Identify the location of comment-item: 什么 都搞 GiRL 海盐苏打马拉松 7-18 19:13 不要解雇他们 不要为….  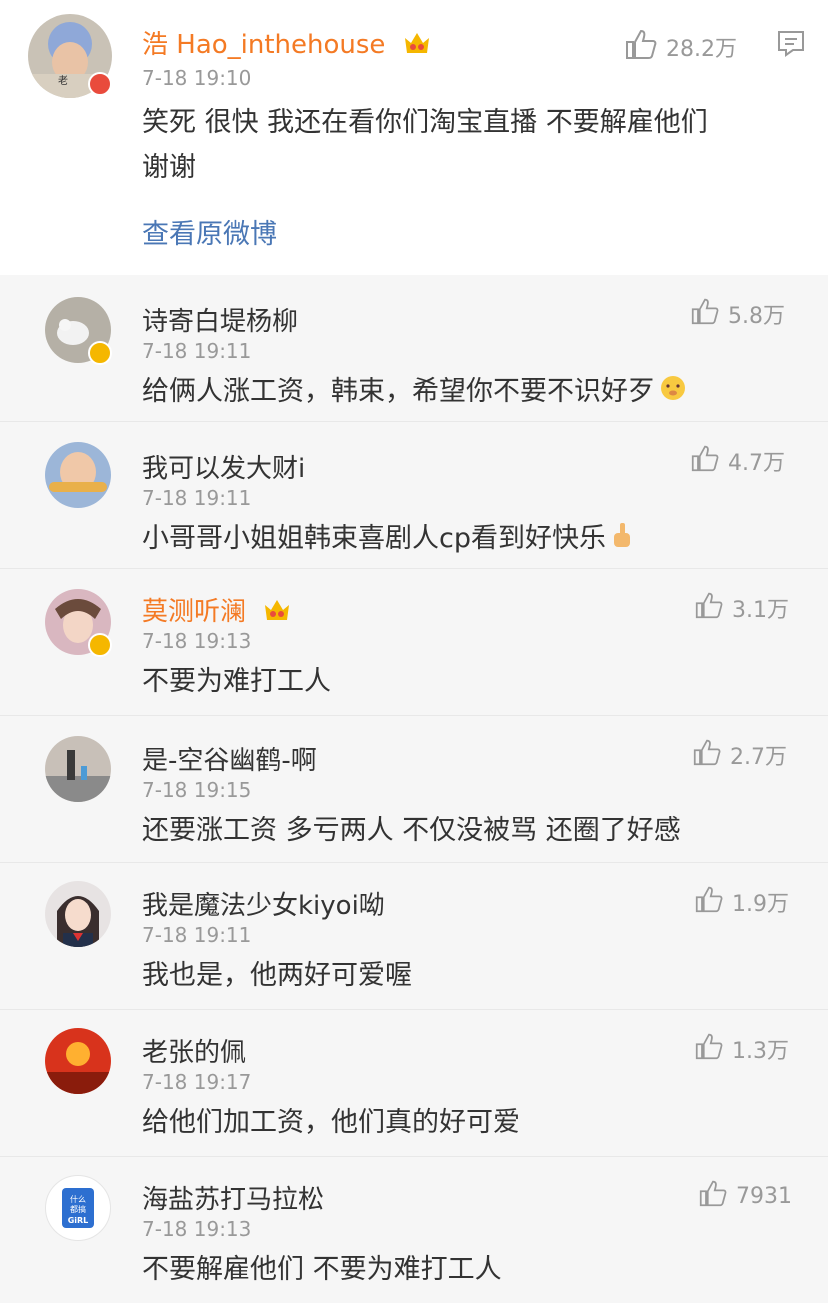
(414, 1230).